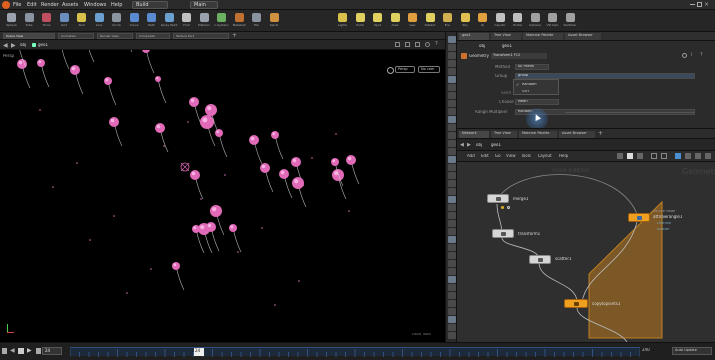 The width and height of the screenshot is (715, 360). I want to click on minimize-icon, so click(692, 4).